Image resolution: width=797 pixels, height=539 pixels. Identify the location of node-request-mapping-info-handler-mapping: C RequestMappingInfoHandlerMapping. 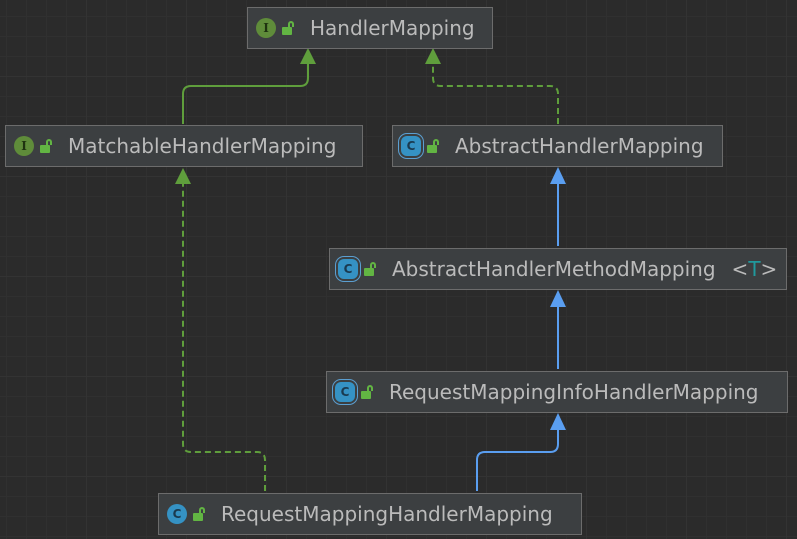
(557, 392).